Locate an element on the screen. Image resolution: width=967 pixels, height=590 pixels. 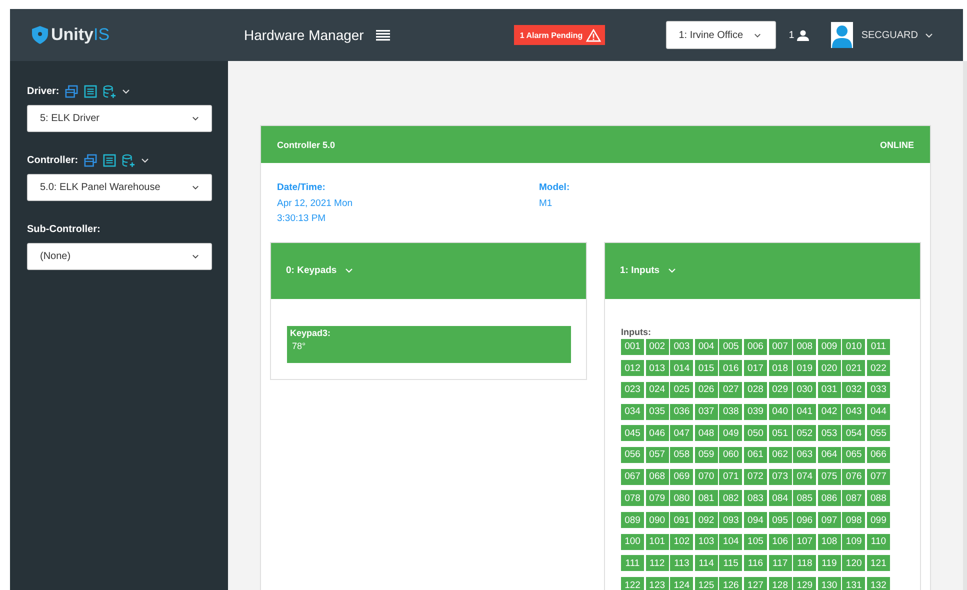
input-tile: 117 is located at coordinates (780, 563).